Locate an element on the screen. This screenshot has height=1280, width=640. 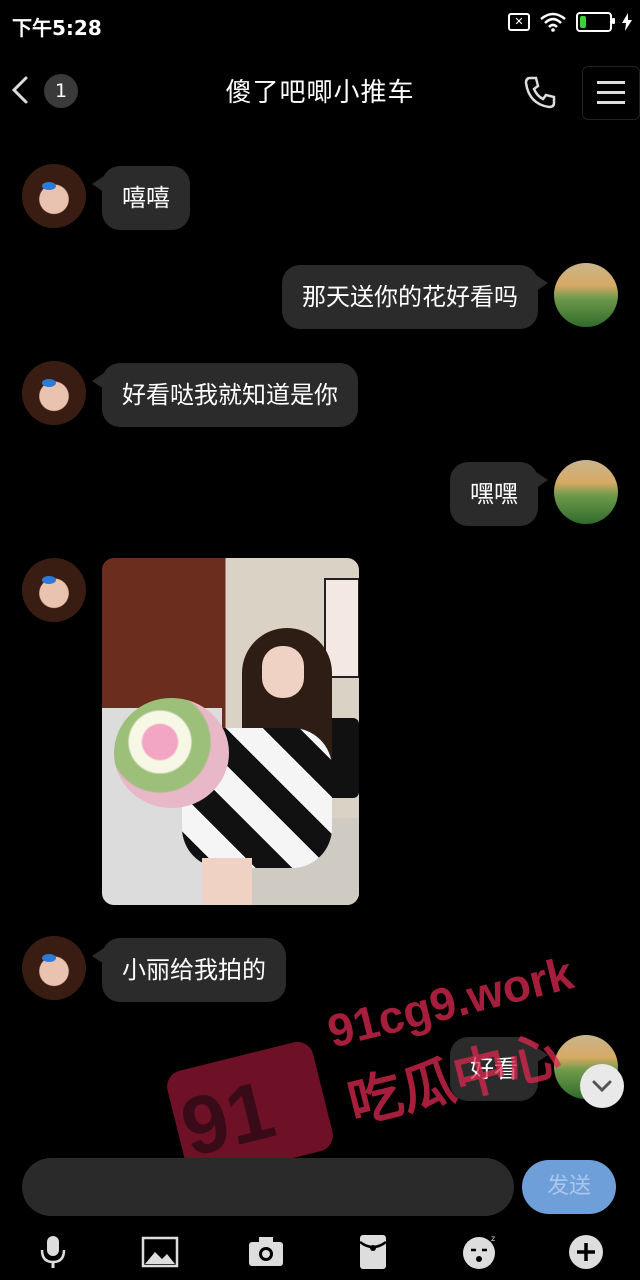
message-input is located at coordinates (268, 1187).